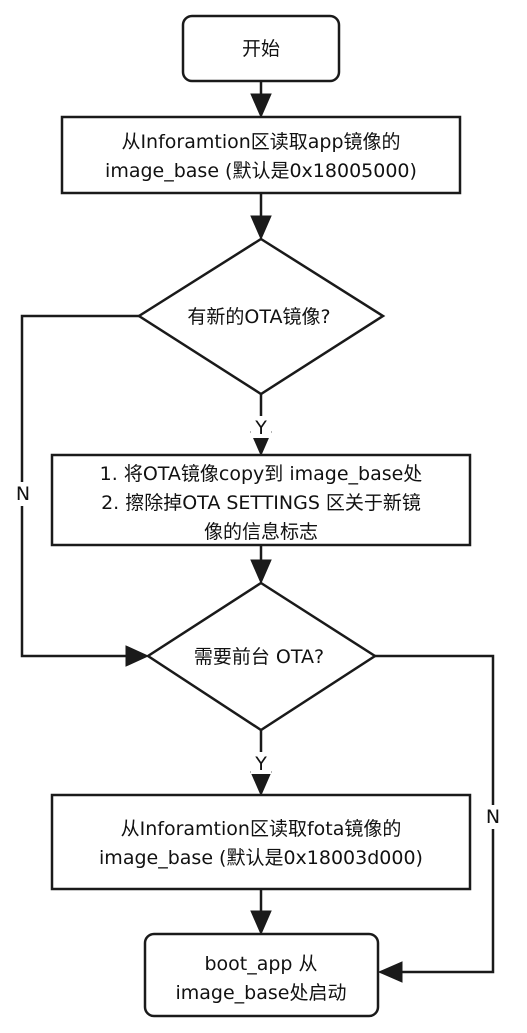  I want to click on boot-app-line-1: boot_app 从, so click(260, 964).